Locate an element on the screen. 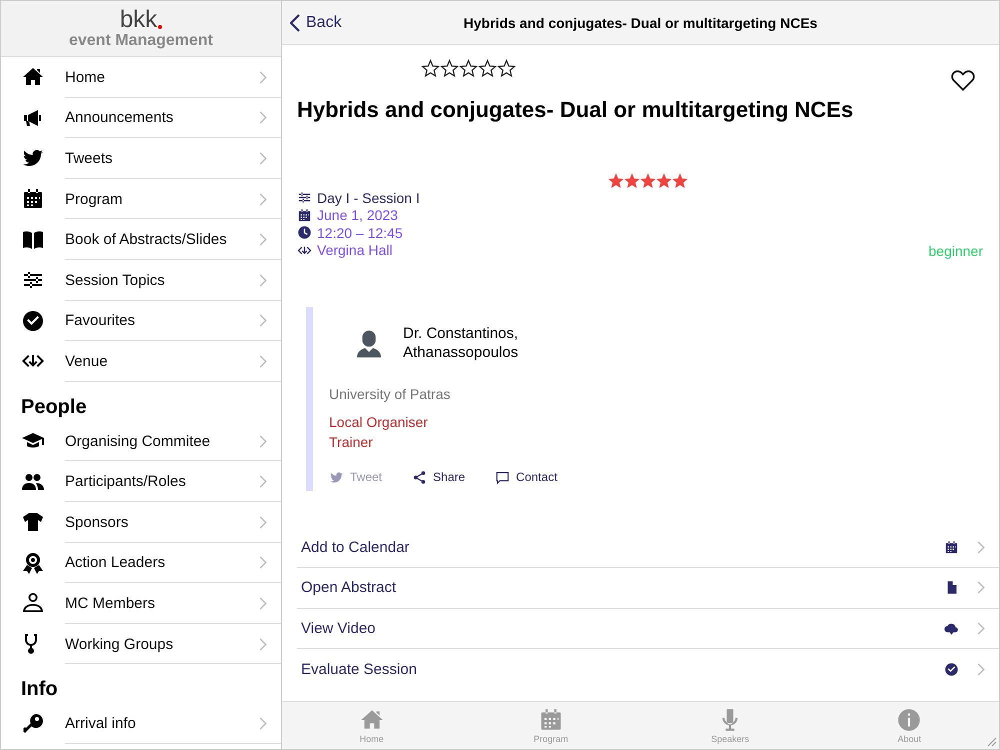 The height and width of the screenshot is (750, 1000). cloud-download-icon is located at coordinates (951, 628).